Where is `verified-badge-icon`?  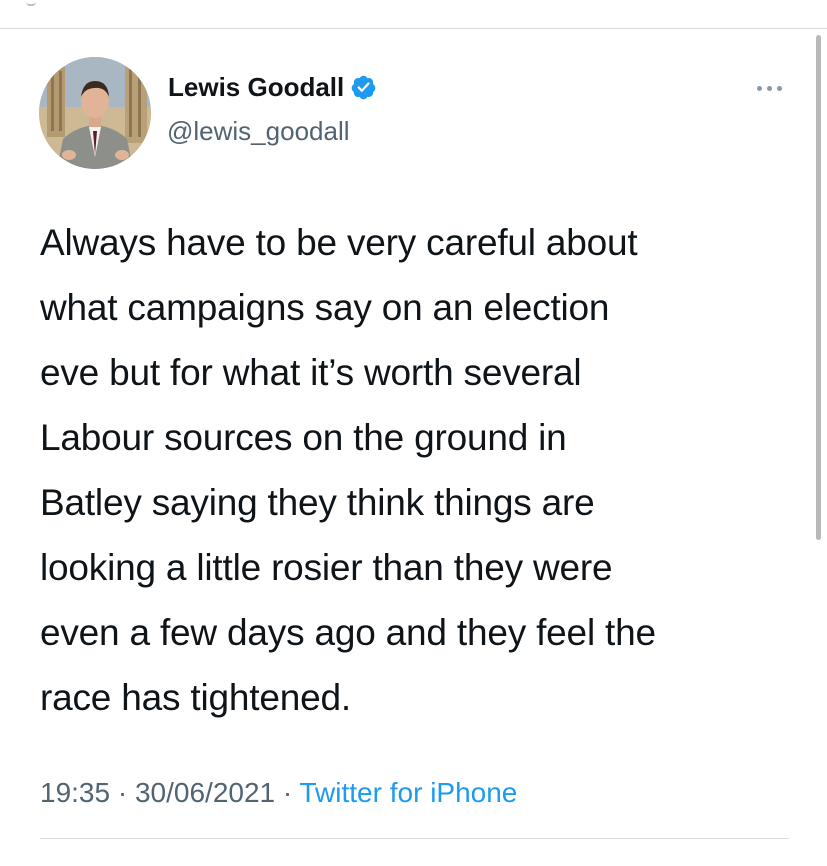
verified-badge-icon is located at coordinates (363, 87).